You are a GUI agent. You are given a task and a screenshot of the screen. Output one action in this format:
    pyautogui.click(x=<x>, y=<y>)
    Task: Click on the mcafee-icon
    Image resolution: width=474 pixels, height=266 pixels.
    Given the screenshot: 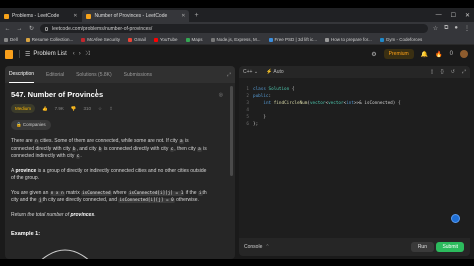 What is the action you would take?
    pyautogui.click(x=83, y=39)
    